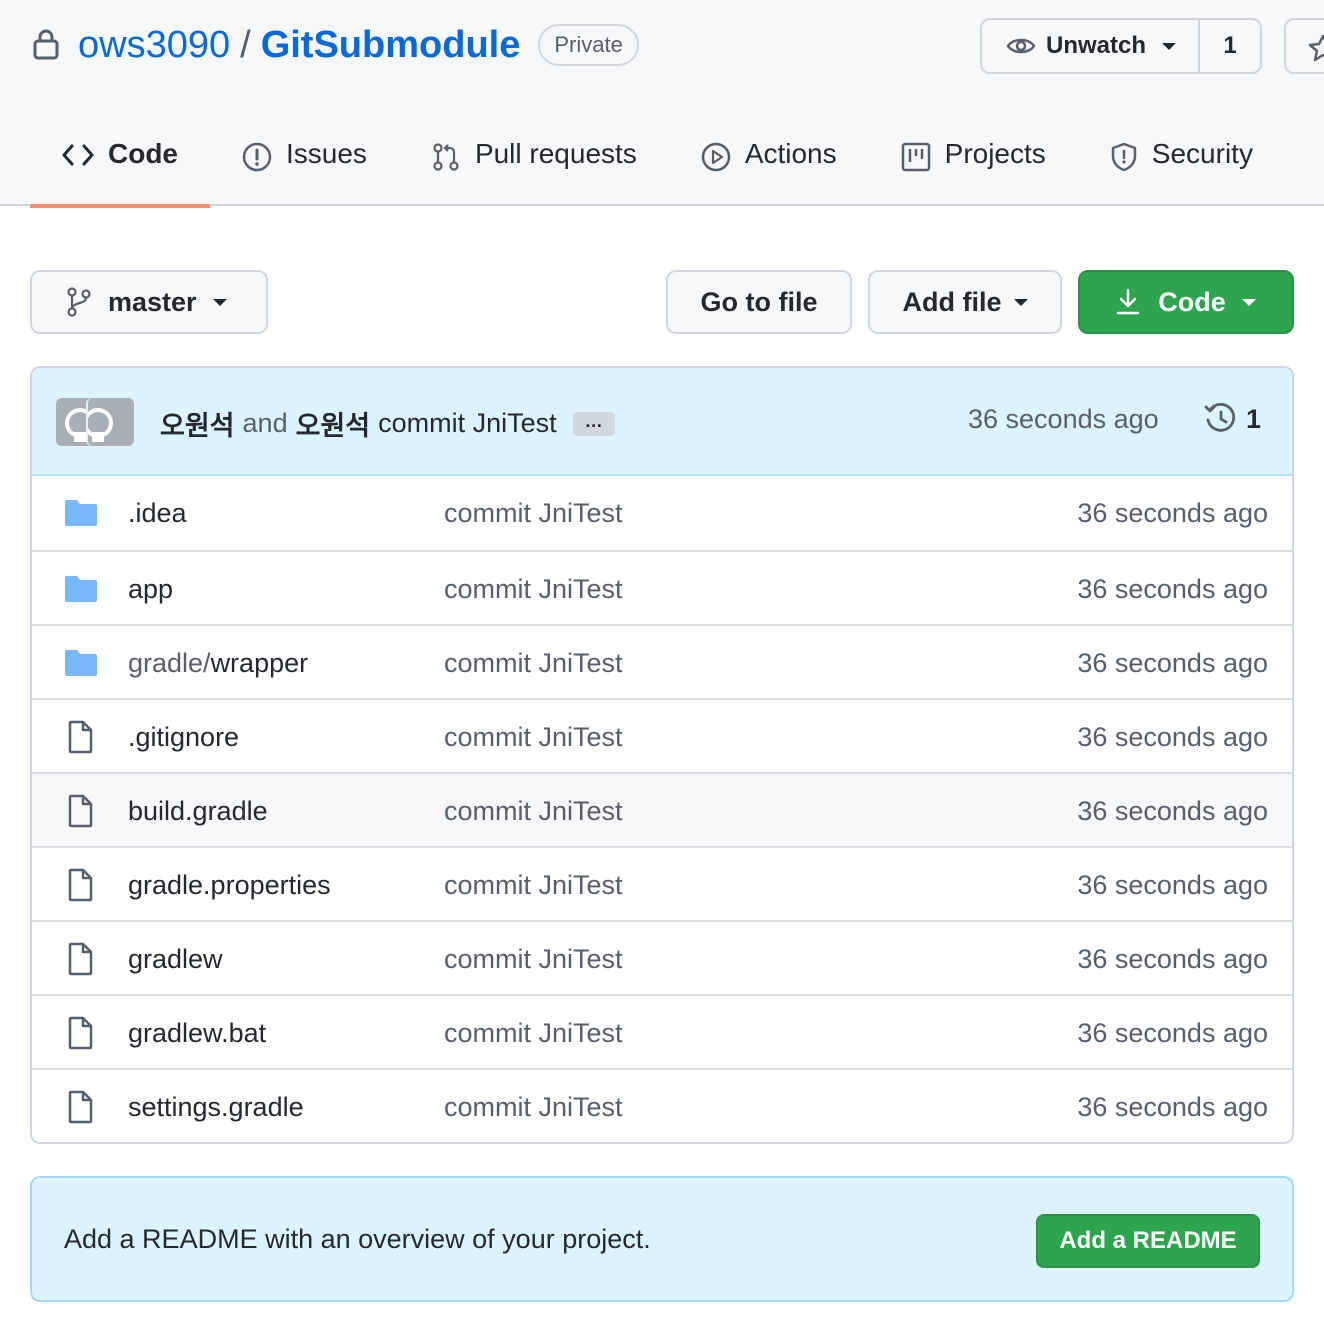  What do you see at coordinates (662, 735) in the screenshot?
I see `file-row: .gitignore commit JniTest 36 seconds ago` at bounding box center [662, 735].